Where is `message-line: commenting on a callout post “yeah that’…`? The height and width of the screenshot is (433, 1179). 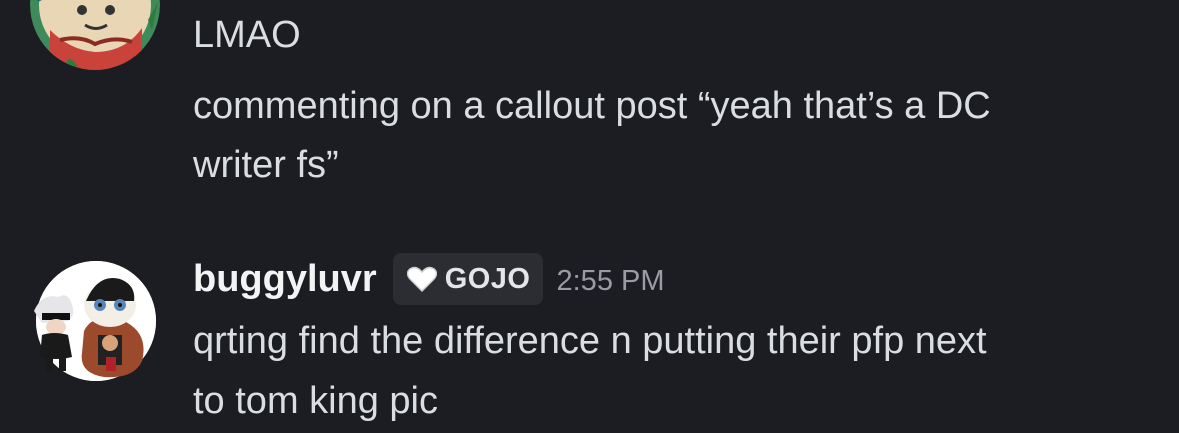 message-line: commenting on a callout post “yeah that’… is located at coordinates (592, 106).